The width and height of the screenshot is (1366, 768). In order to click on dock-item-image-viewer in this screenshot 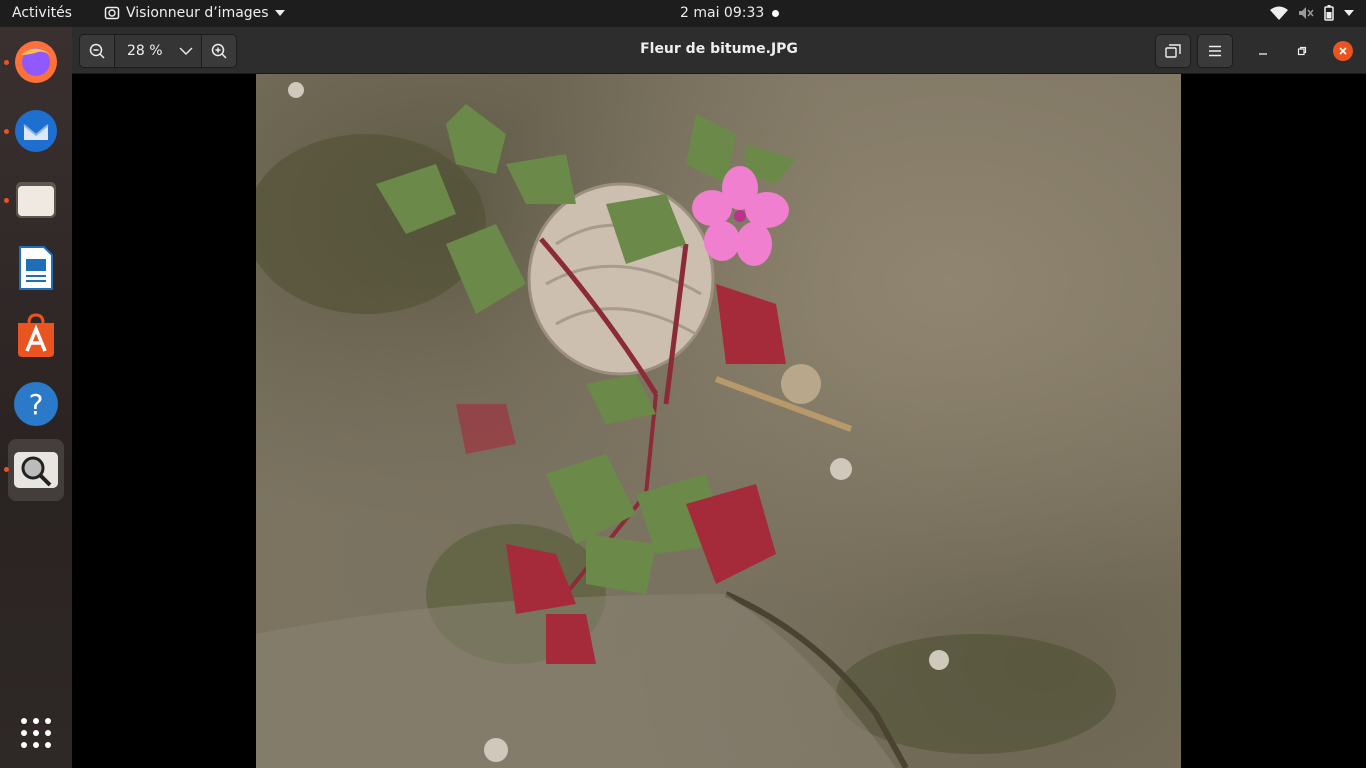, I will do `click(34, 470)`.